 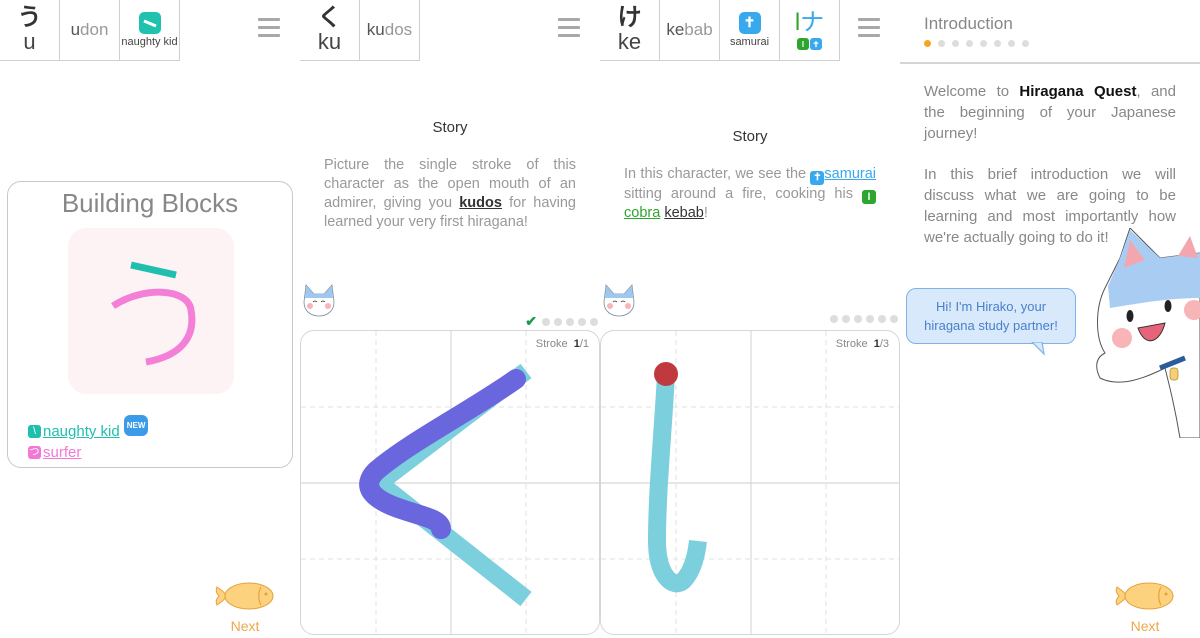 What do you see at coordinates (642, 213) in the screenshot?
I see `story-keyword-cobra: cobra` at bounding box center [642, 213].